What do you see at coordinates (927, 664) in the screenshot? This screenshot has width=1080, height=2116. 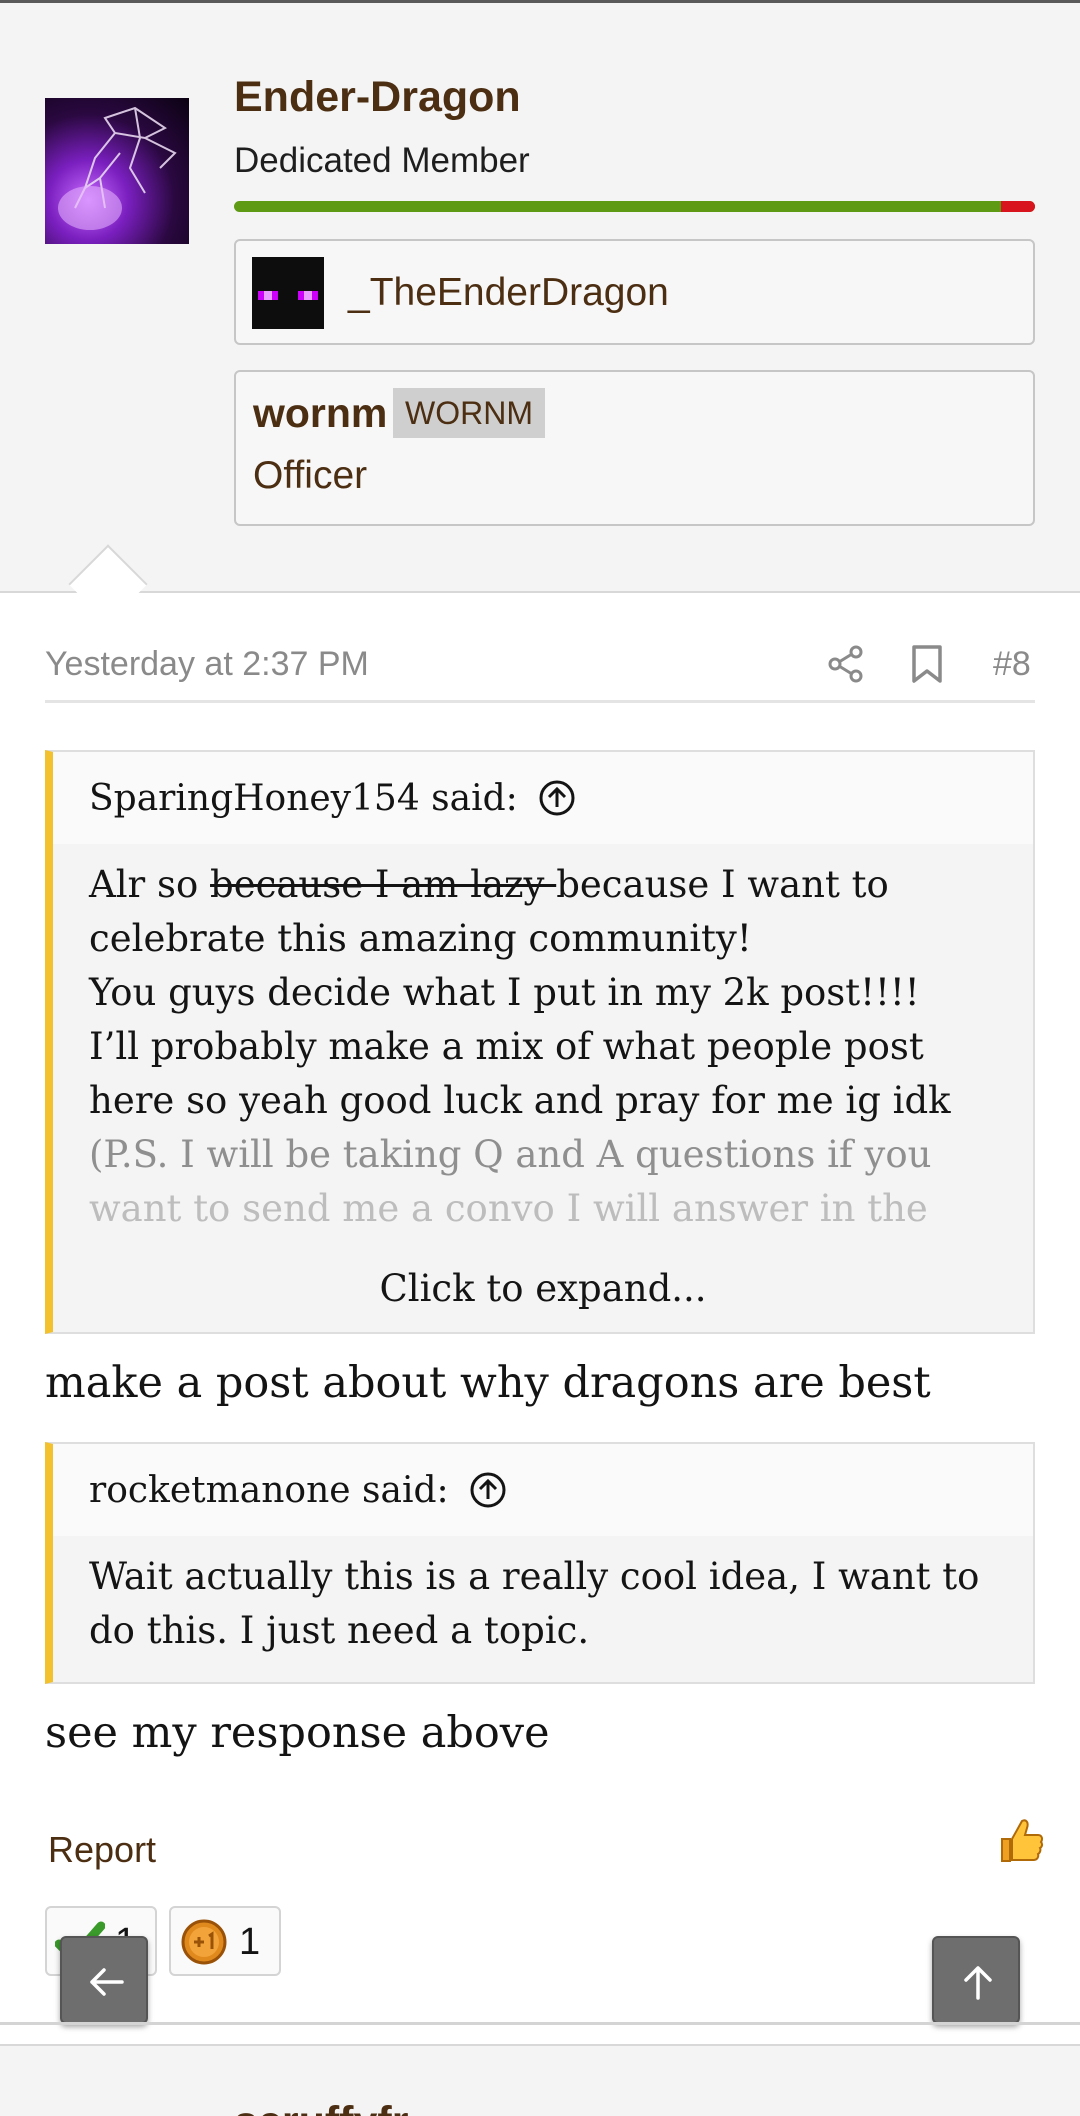 I see `bookmark-icon` at bounding box center [927, 664].